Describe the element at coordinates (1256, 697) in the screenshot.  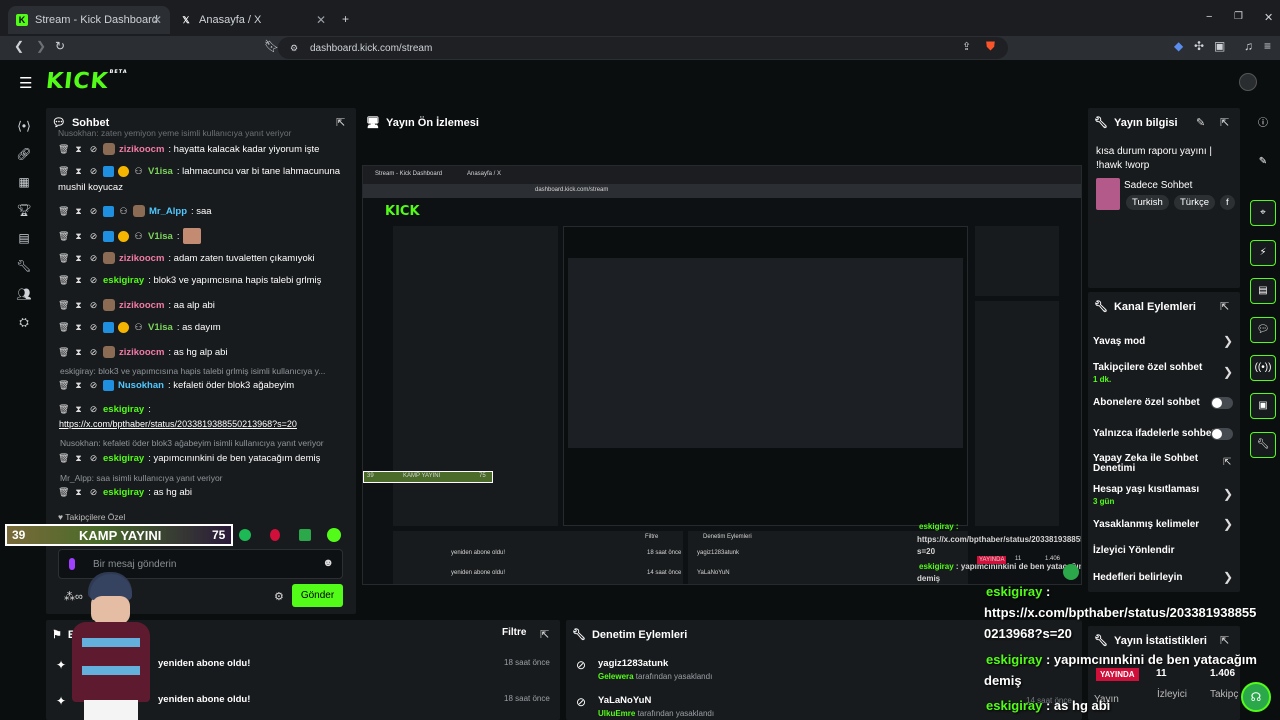
I see `headset-icon: ☊` at that location.